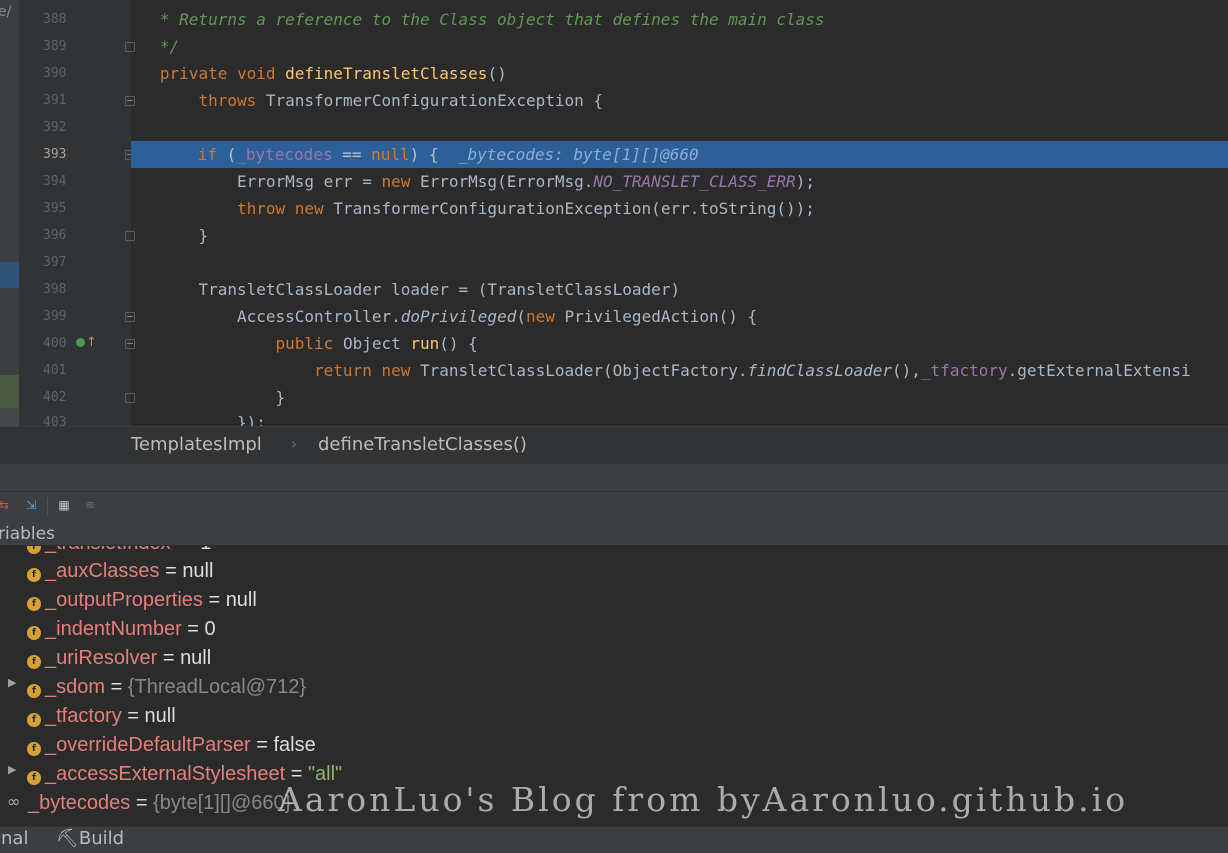 The image size is (1228, 853). I want to click on line-number: 400, so click(55, 343).